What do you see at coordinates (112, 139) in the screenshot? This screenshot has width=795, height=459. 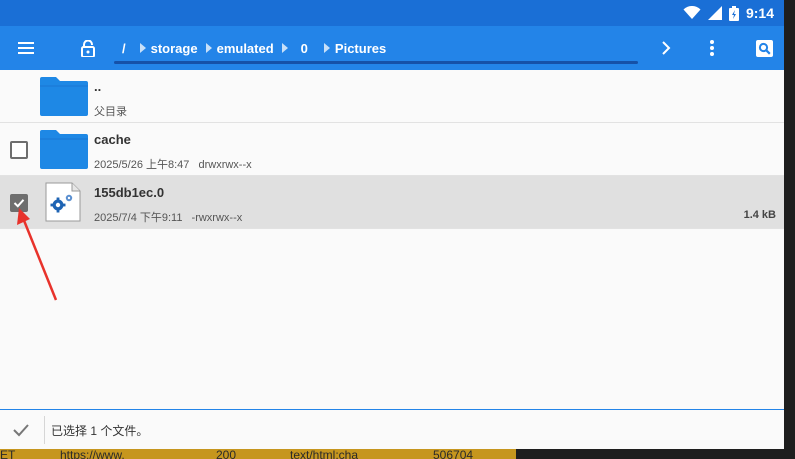 I see `file-name: cache` at bounding box center [112, 139].